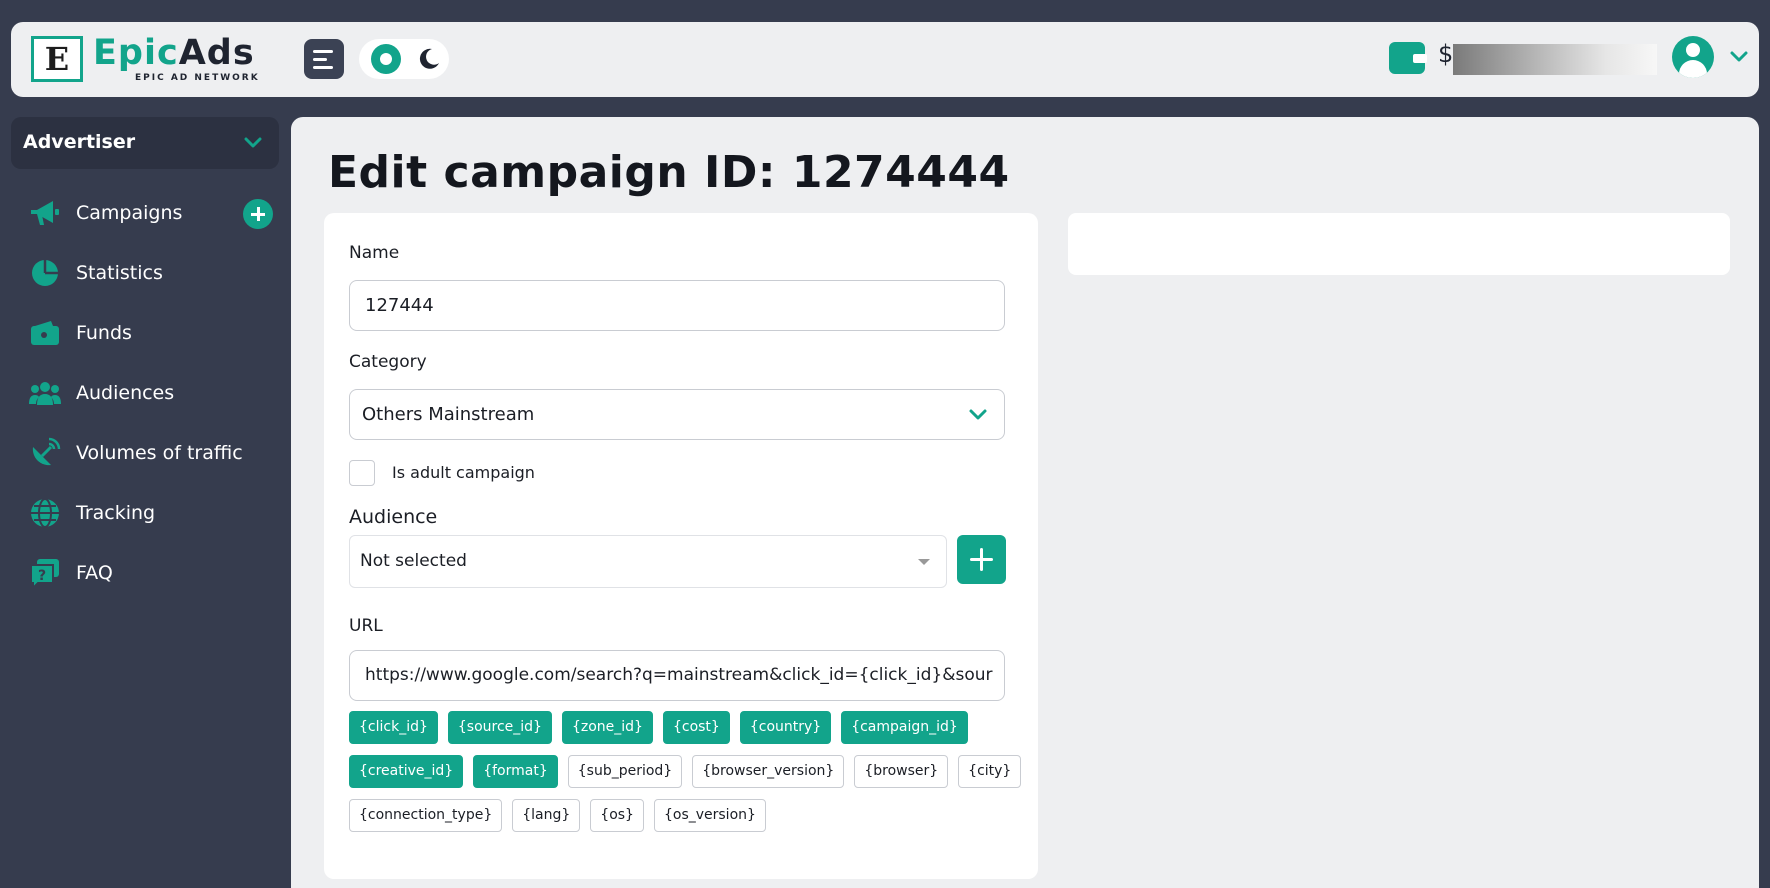 The width and height of the screenshot is (1770, 888). What do you see at coordinates (677, 305) in the screenshot?
I see `name-input: 127444` at bounding box center [677, 305].